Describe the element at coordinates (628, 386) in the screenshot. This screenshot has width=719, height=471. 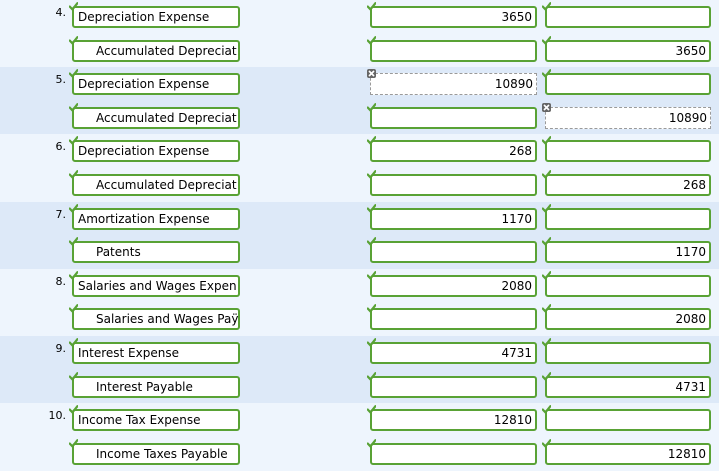
I see `credit-amount-field: 4731` at that location.